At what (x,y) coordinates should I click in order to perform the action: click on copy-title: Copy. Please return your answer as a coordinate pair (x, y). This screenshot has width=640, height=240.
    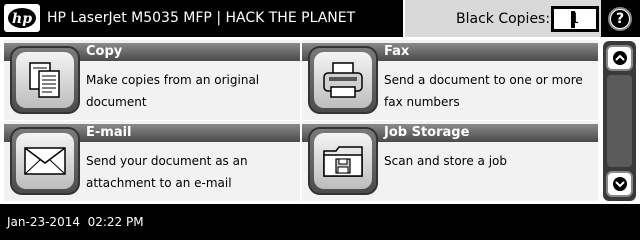
    Looking at the image, I should click on (104, 51).